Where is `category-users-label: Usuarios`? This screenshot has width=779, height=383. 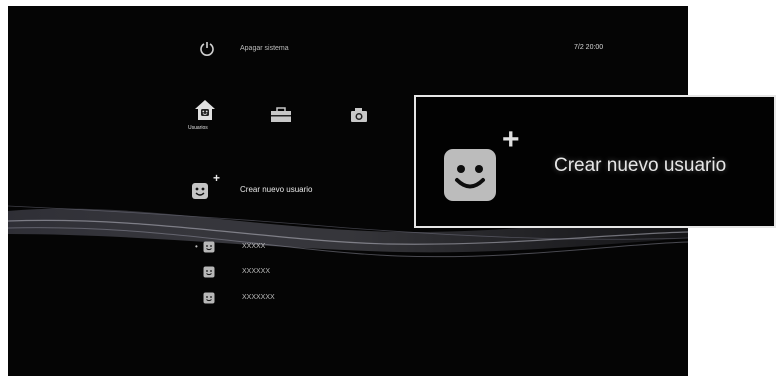
category-users-label: Usuarios is located at coordinates (198, 128).